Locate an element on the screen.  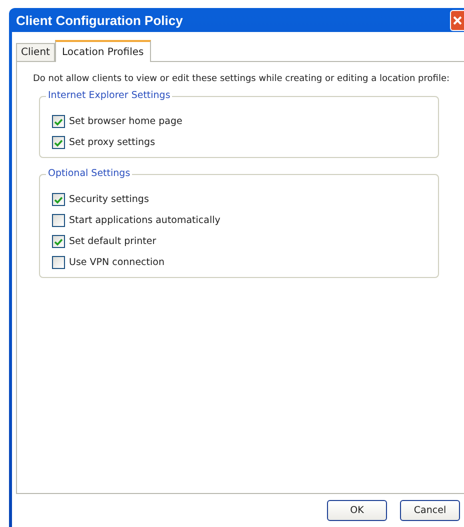
close-button is located at coordinates (457, 20).